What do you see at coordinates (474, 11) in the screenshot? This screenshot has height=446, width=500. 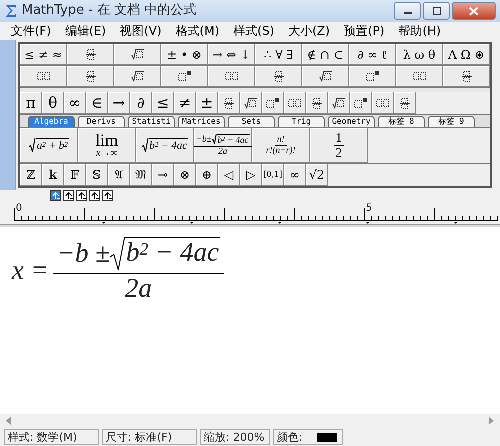 I see `close-button` at bounding box center [474, 11].